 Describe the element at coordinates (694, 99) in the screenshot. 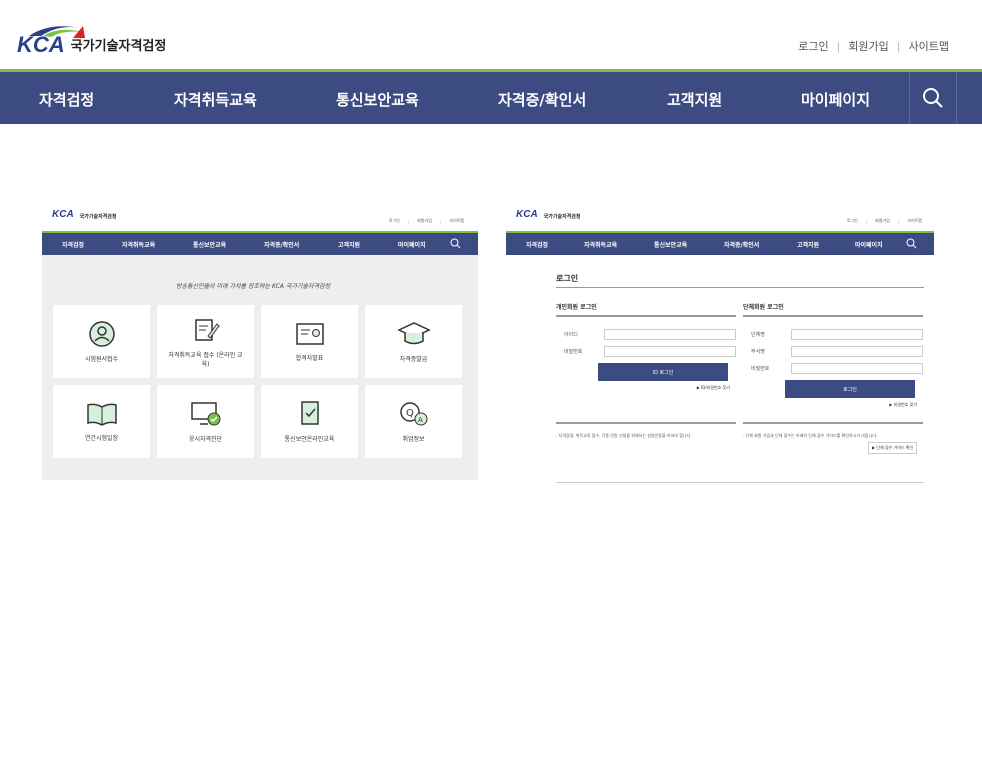

I see `nav-item: 고객지원` at that location.